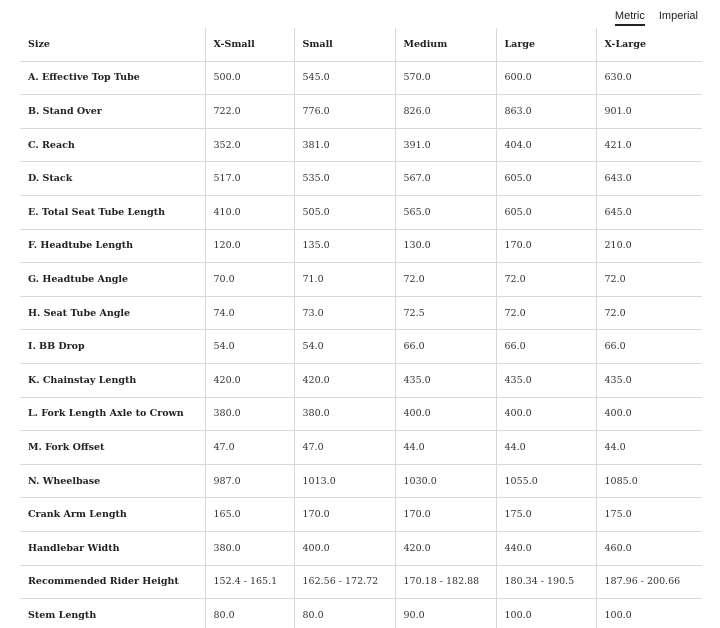  I want to click on table-row: I. BB Drop 54.0 54.0 66.0 66.0 66.0, so click(361, 346).